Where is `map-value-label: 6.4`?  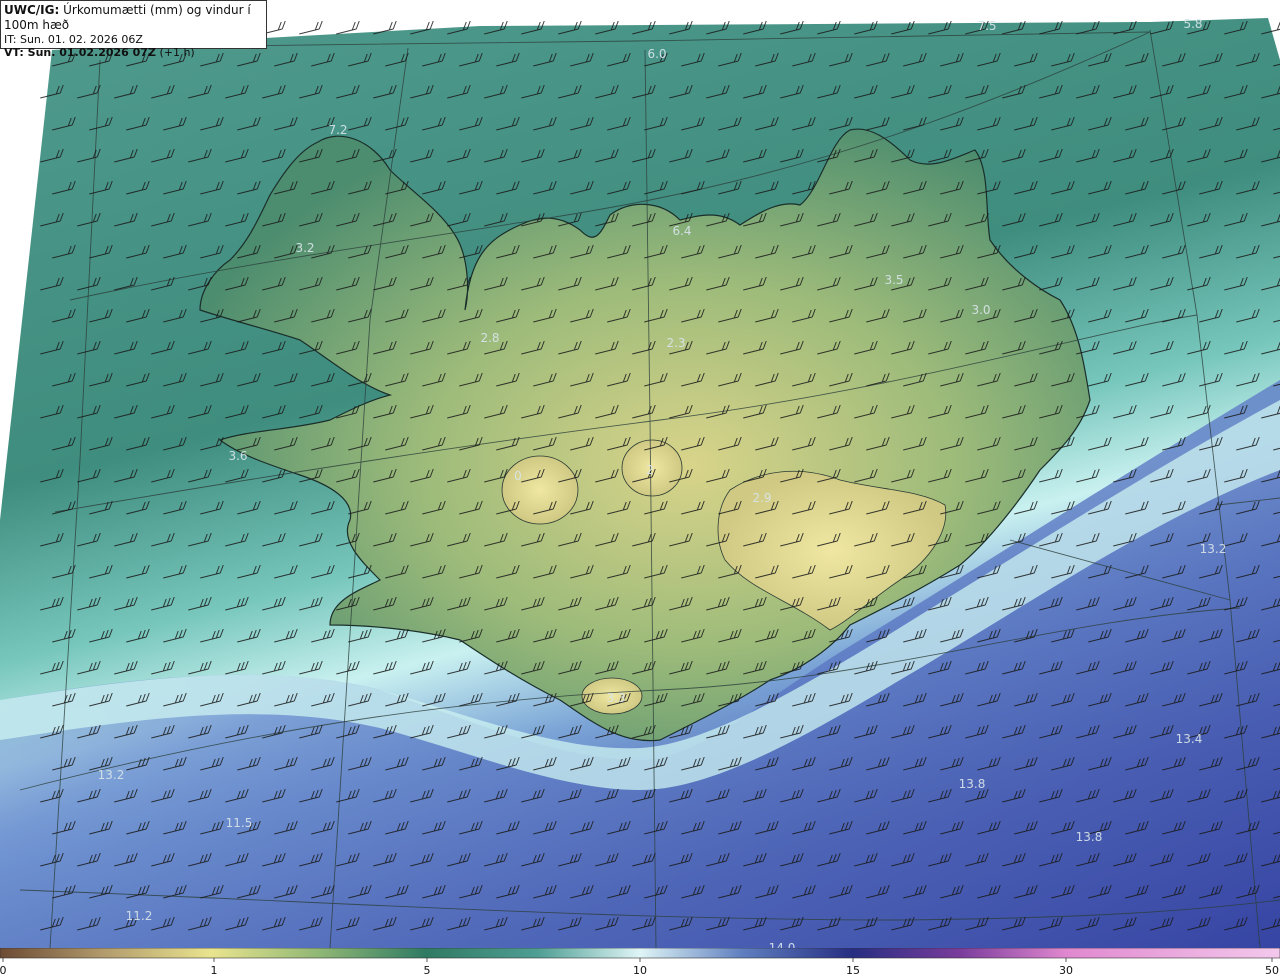
map-value-label: 6.4 is located at coordinates (681, 231).